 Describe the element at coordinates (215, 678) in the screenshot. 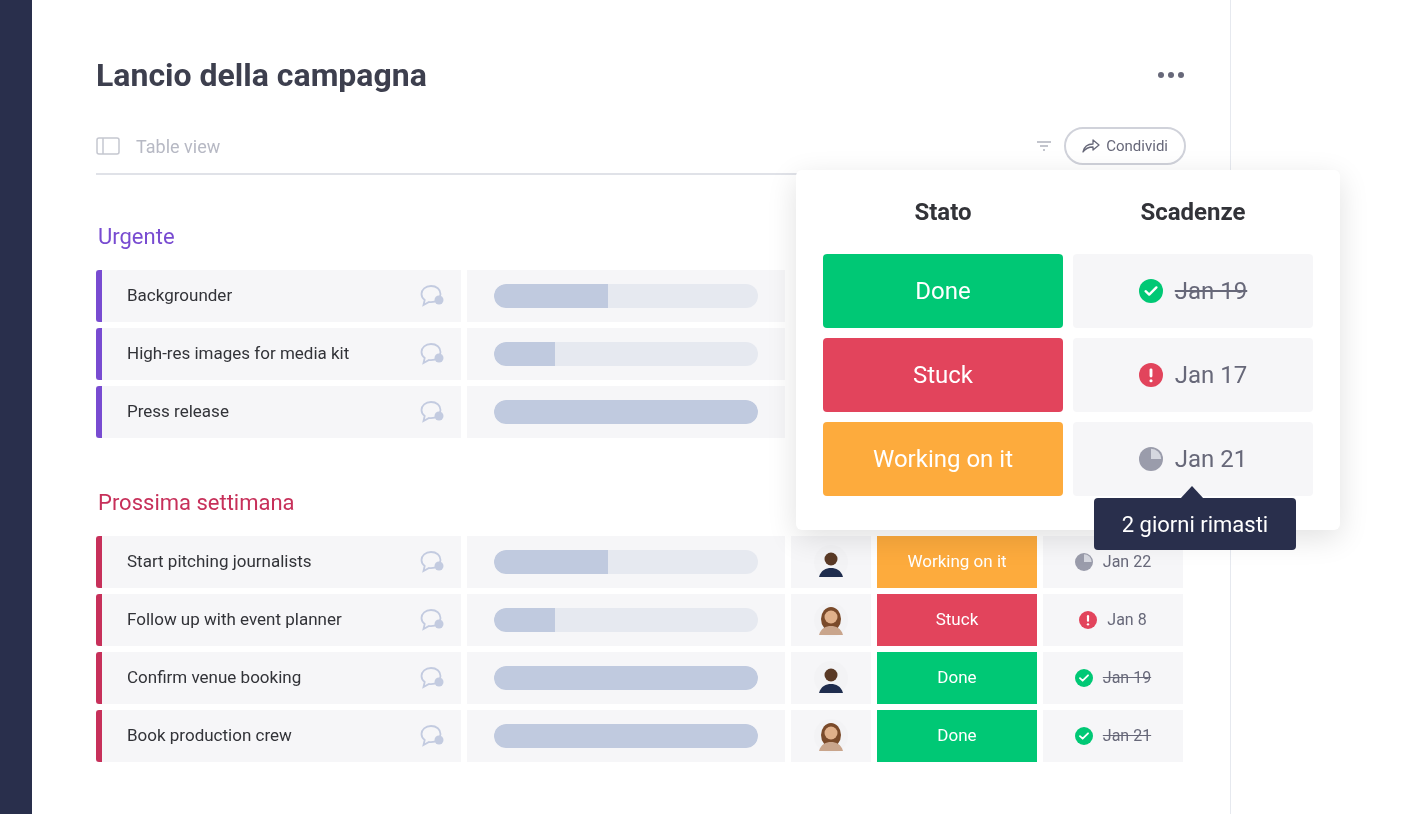

I see `task-name: Confirm venue booking` at that location.